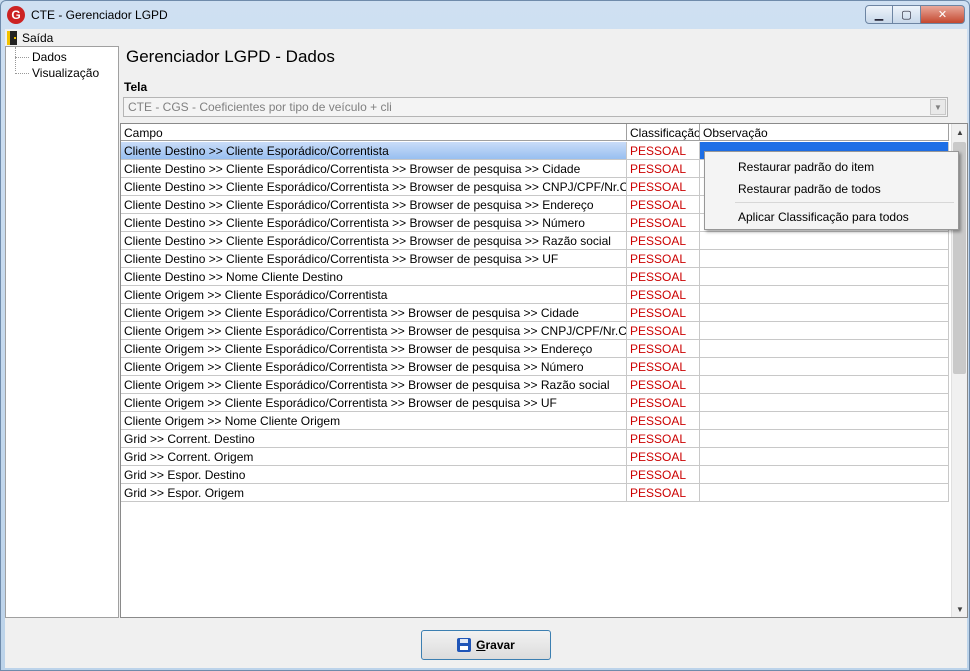 The image size is (970, 671). Describe the element at coordinates (959, 609) in the screenshot. I see `scroll-down-icon: ▼` at that location.